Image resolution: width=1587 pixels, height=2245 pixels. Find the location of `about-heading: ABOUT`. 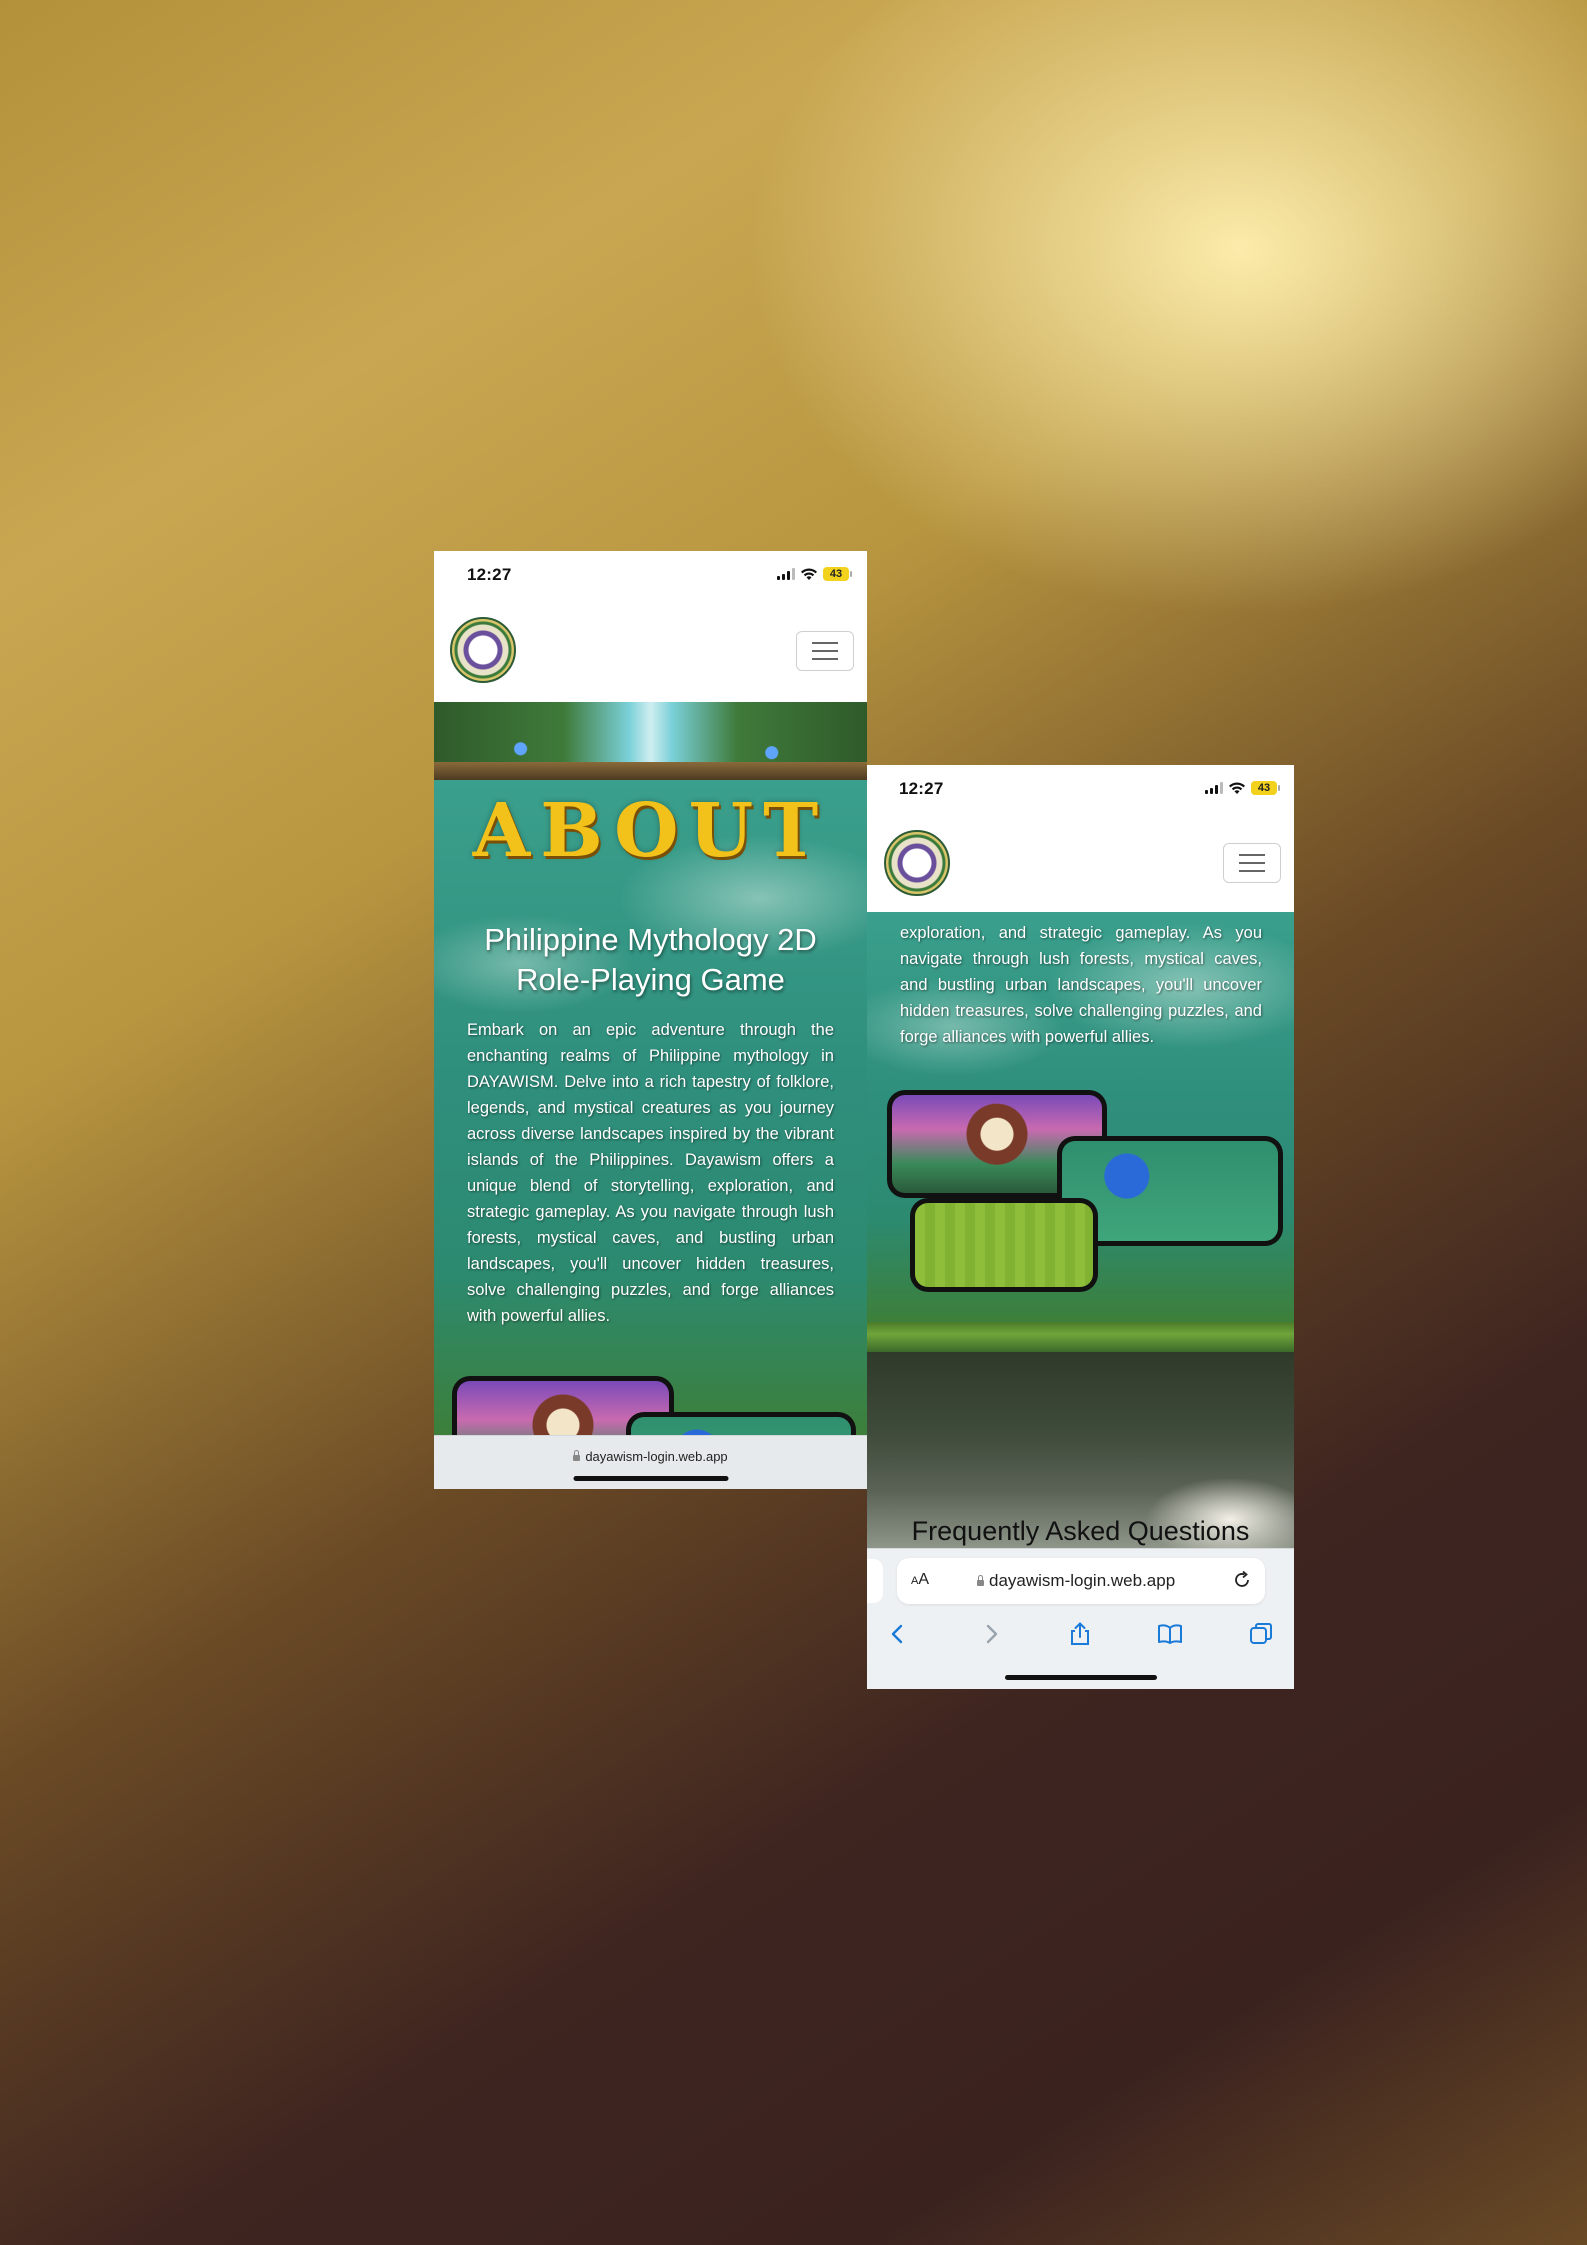

about-heading: ABOUT is located at coordinates (650, 831).